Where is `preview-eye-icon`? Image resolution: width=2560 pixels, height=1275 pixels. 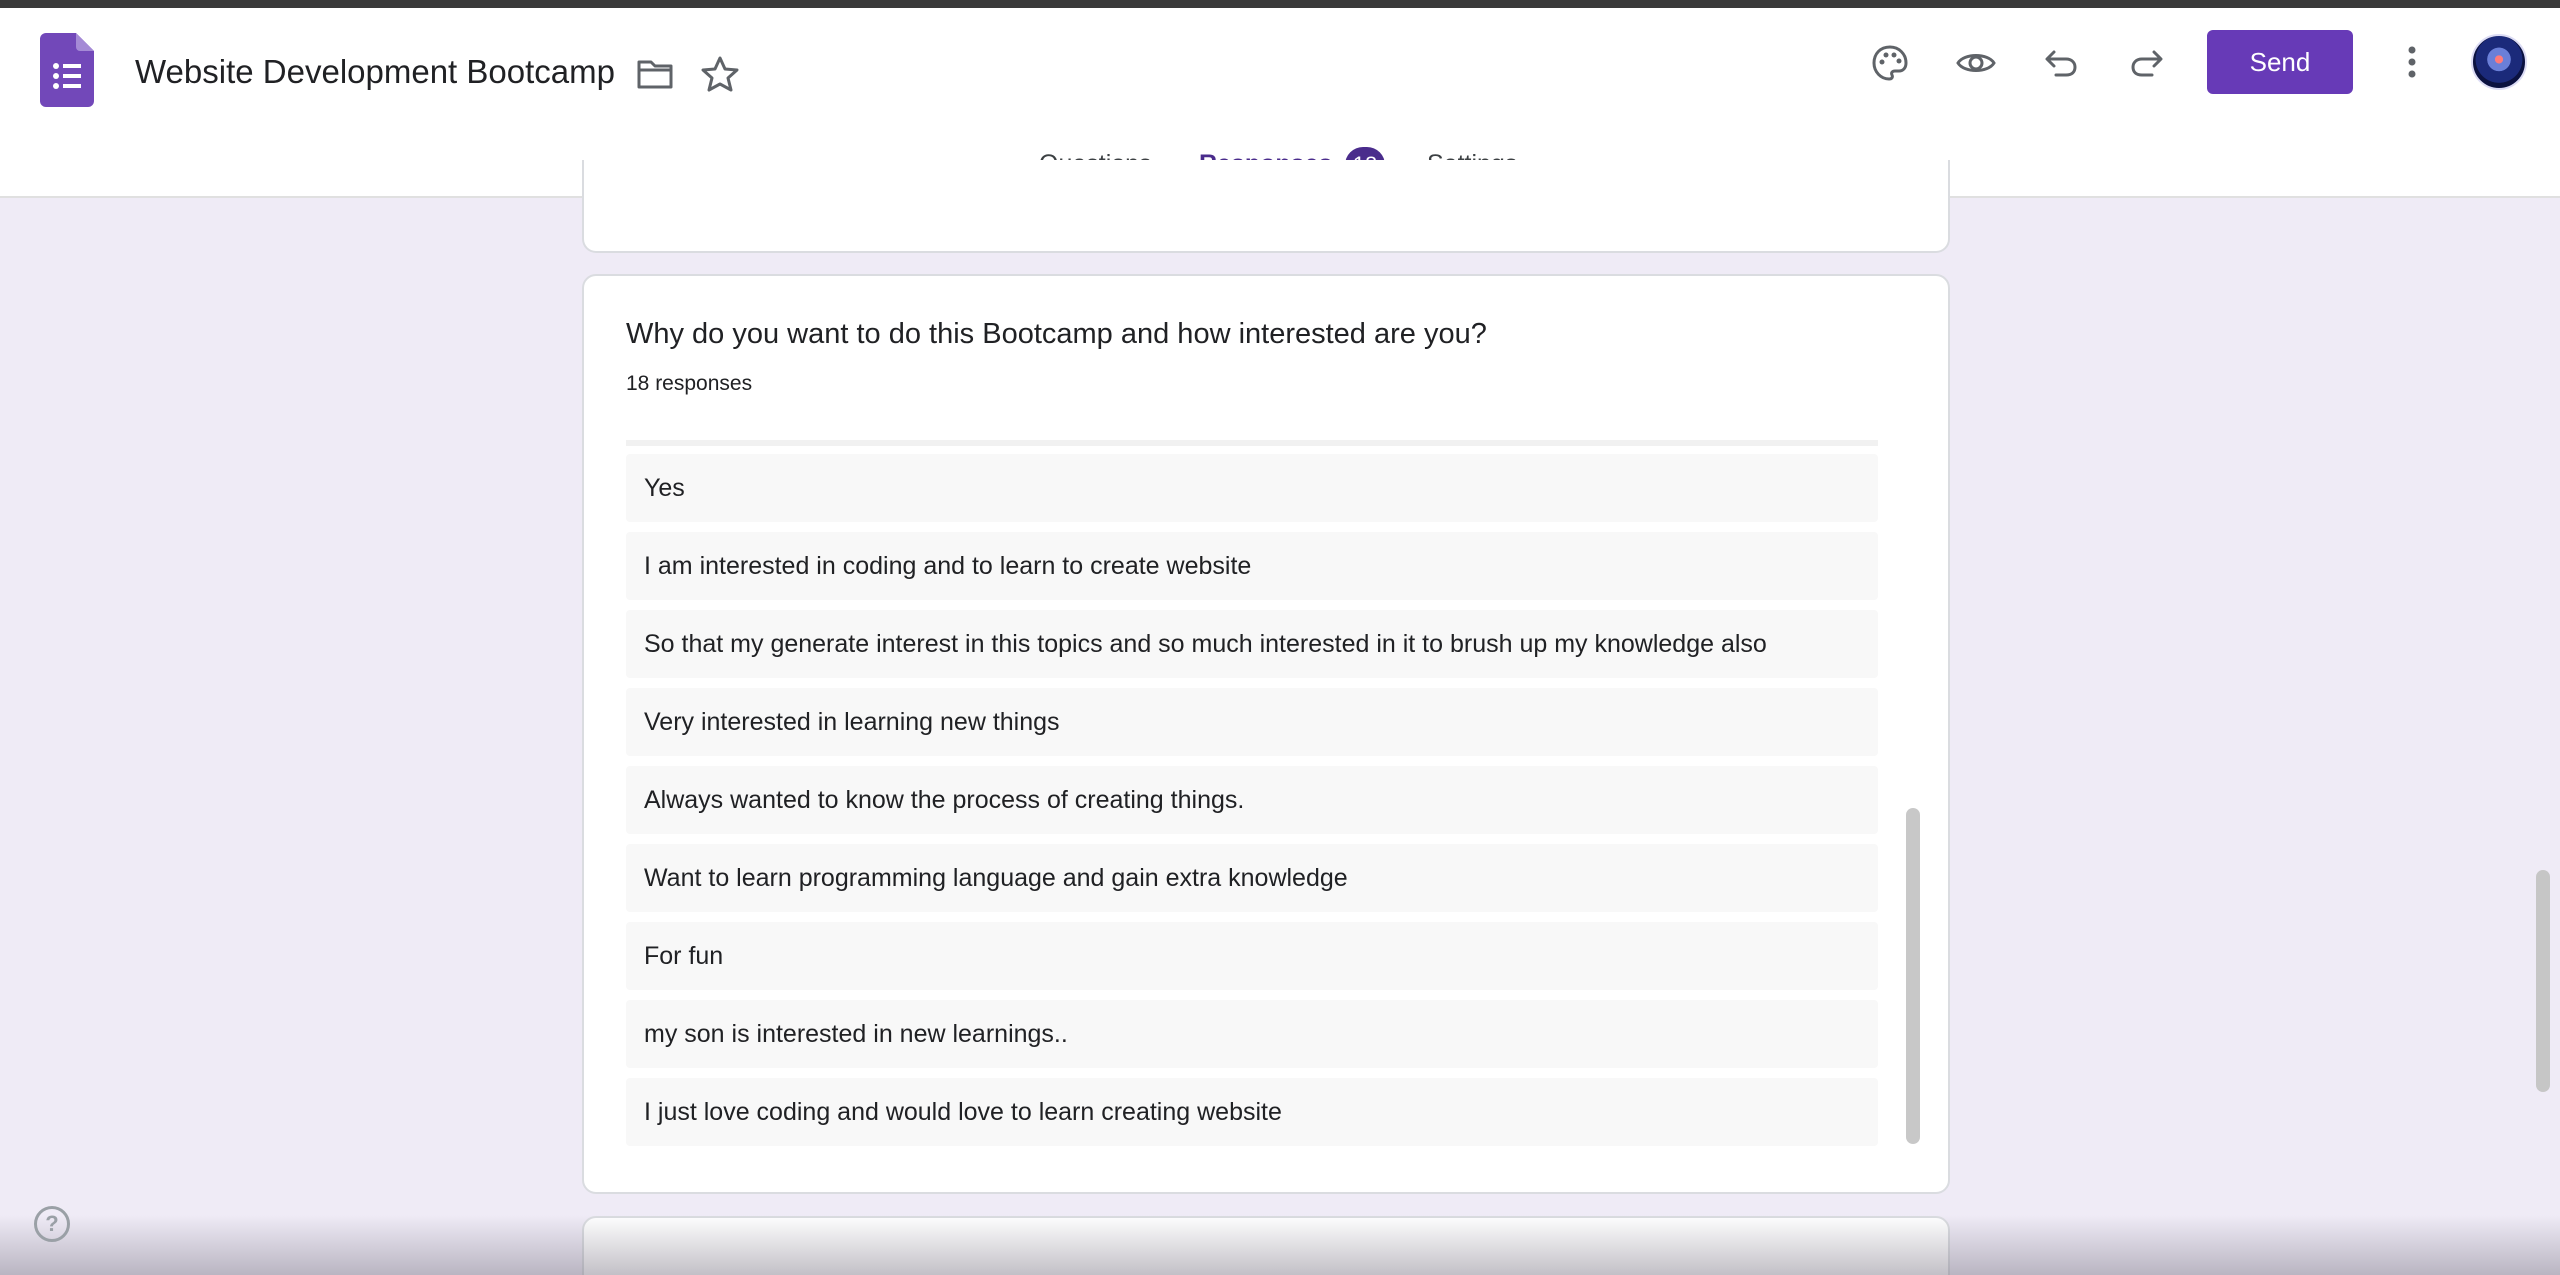 preview-eye-icon is located at coordinates (1976, 63).